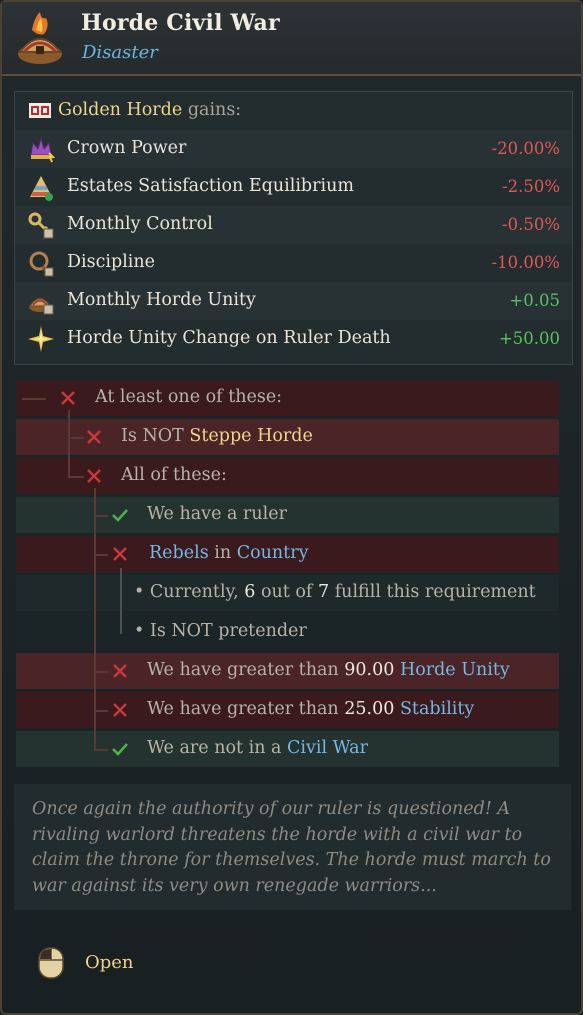  Describe the element at coordinates (529, 338) in the screenshot. I see `effect-value: +50.00` at that location.